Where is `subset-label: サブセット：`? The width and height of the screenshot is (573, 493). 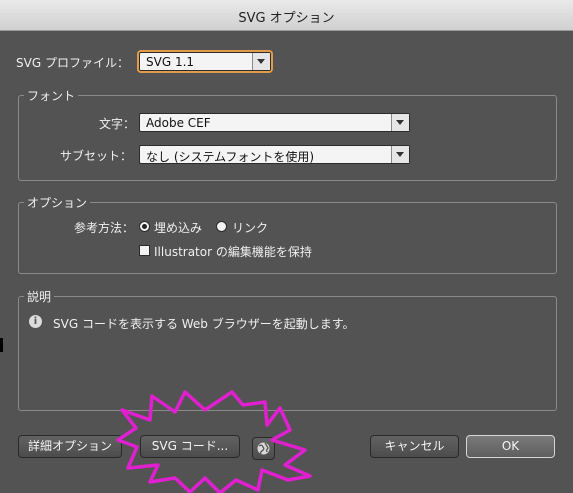
subset-label: サブセット： is located at coordinates (96, 156).